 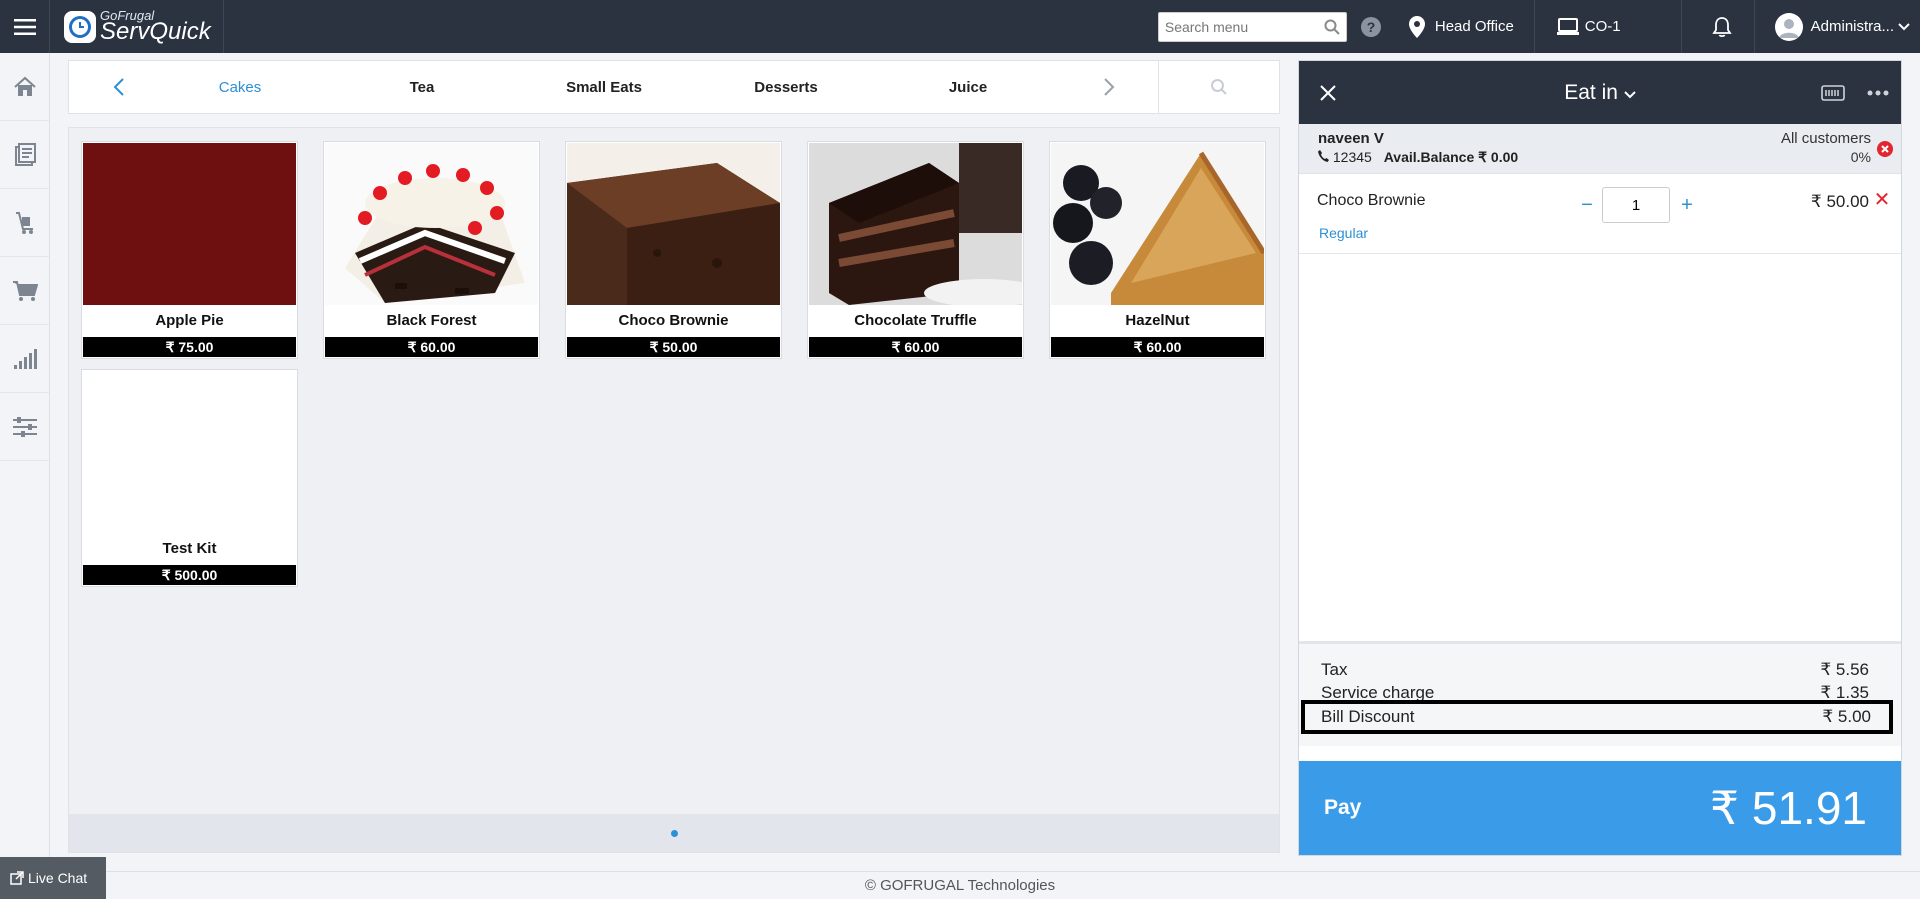 What do you see at coordinates (1885, 149) in the screenshot?
I see `remove-customer-icon` at bounding box center [1885, 149].